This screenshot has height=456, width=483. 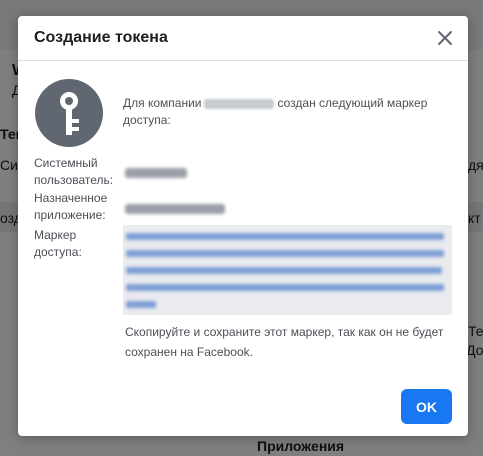 What do you see at coordinates (156, 173) in the screenshot?
I see `system-user-value` at bounding box center [156, 173].